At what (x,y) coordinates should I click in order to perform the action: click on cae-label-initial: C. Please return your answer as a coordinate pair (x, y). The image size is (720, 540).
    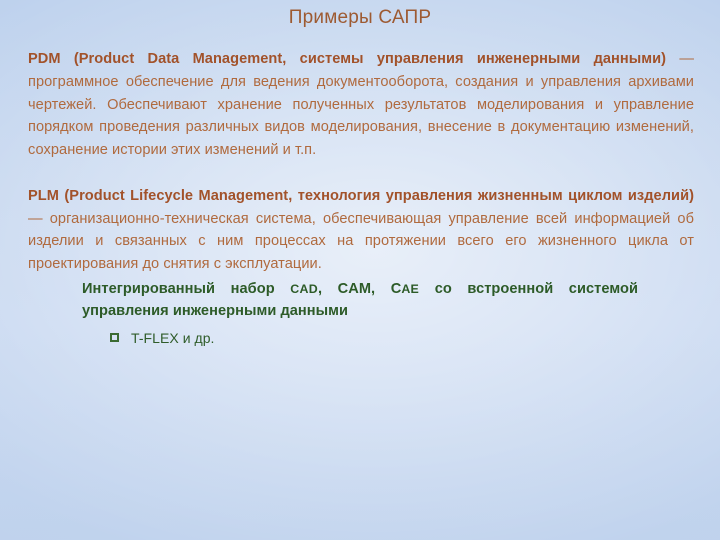
    Looking at the image, I should click on (396, 288).